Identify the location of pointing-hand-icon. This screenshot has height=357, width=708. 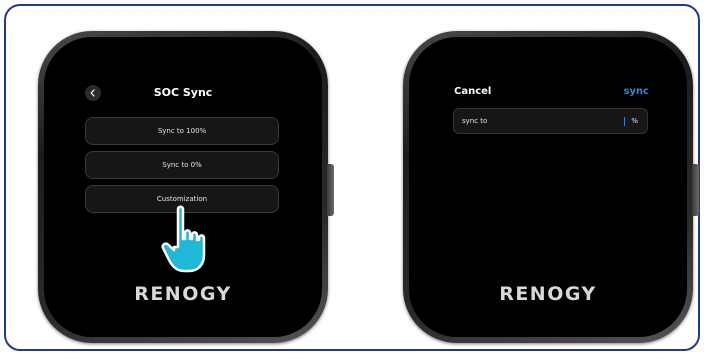
(183, 239).